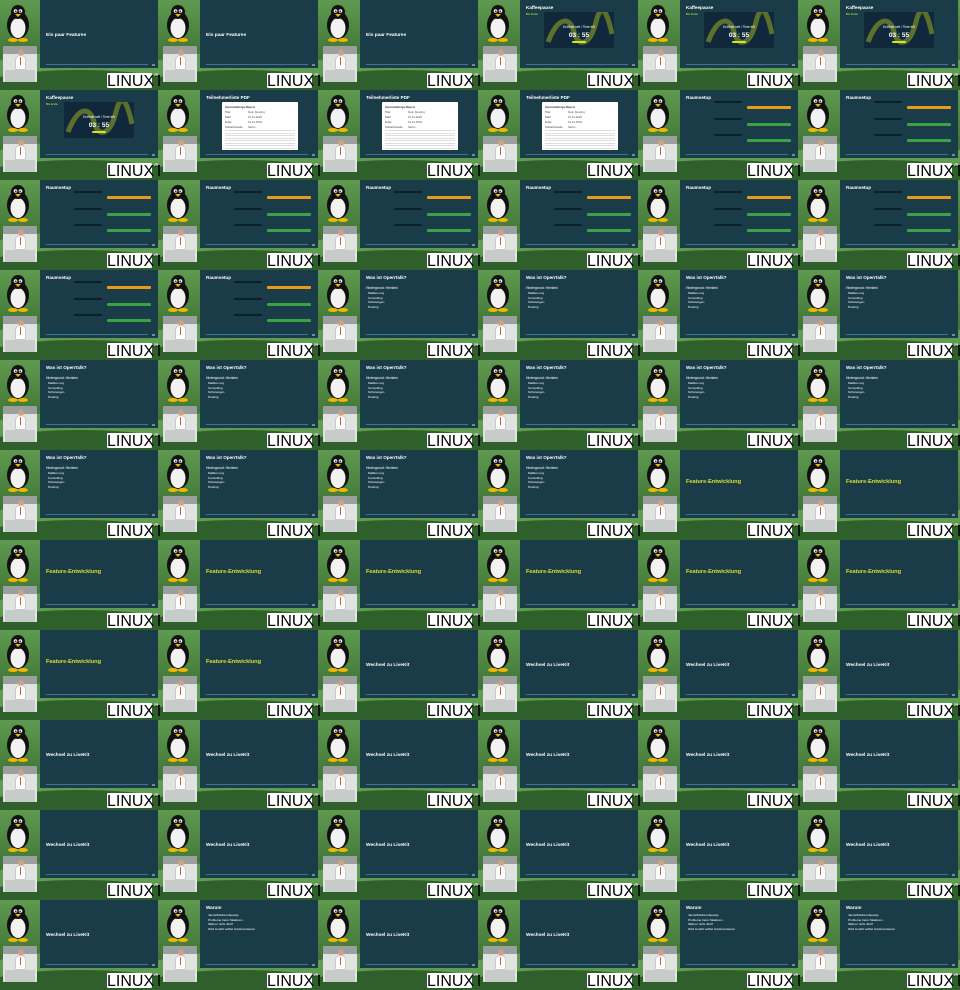 The image size is (960, 990). I want to click on presentation-slide: Feature-Entwicklung, so click(99, 574).